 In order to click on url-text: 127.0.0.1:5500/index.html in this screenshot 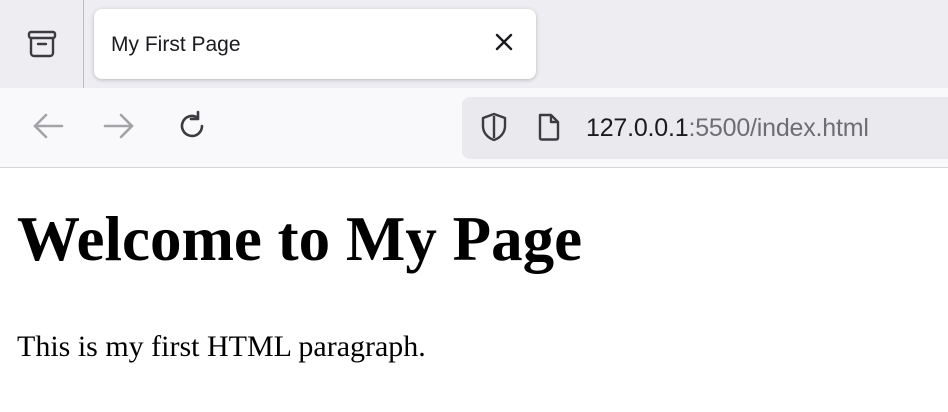, I will do `click(727, 128)`.